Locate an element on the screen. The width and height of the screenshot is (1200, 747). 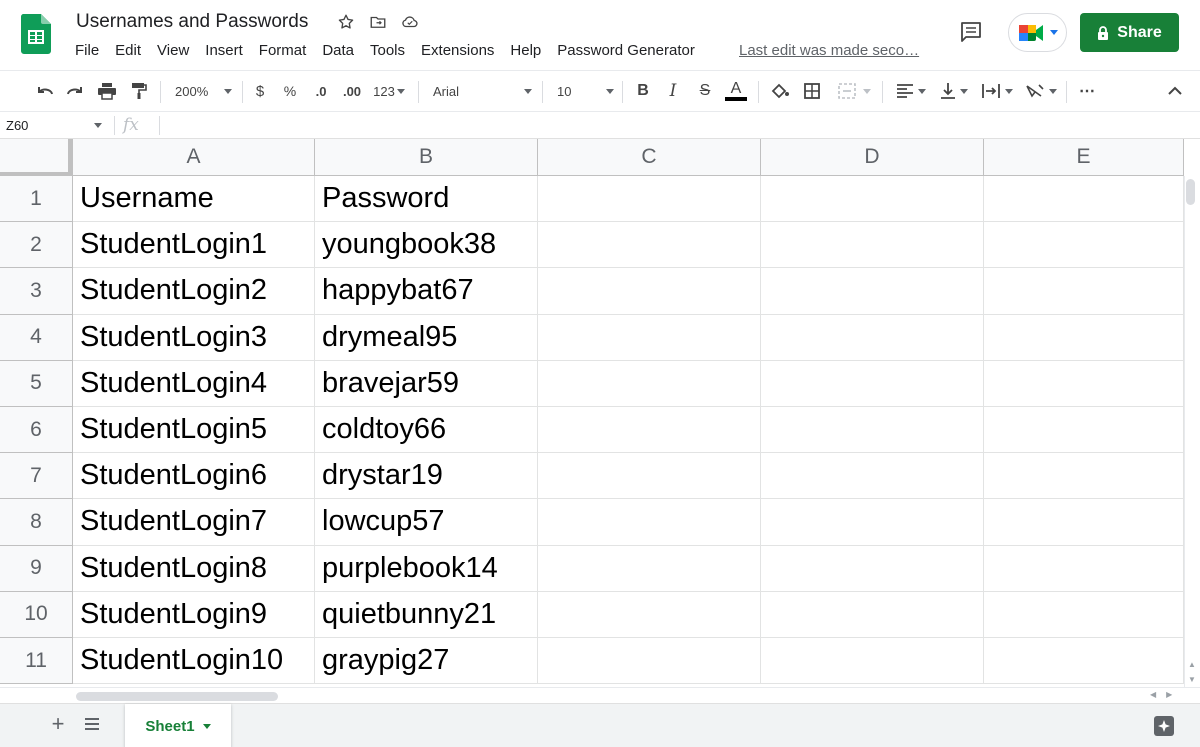
cell-a3: StudentLogin2 is located at coordinates (194, 291).